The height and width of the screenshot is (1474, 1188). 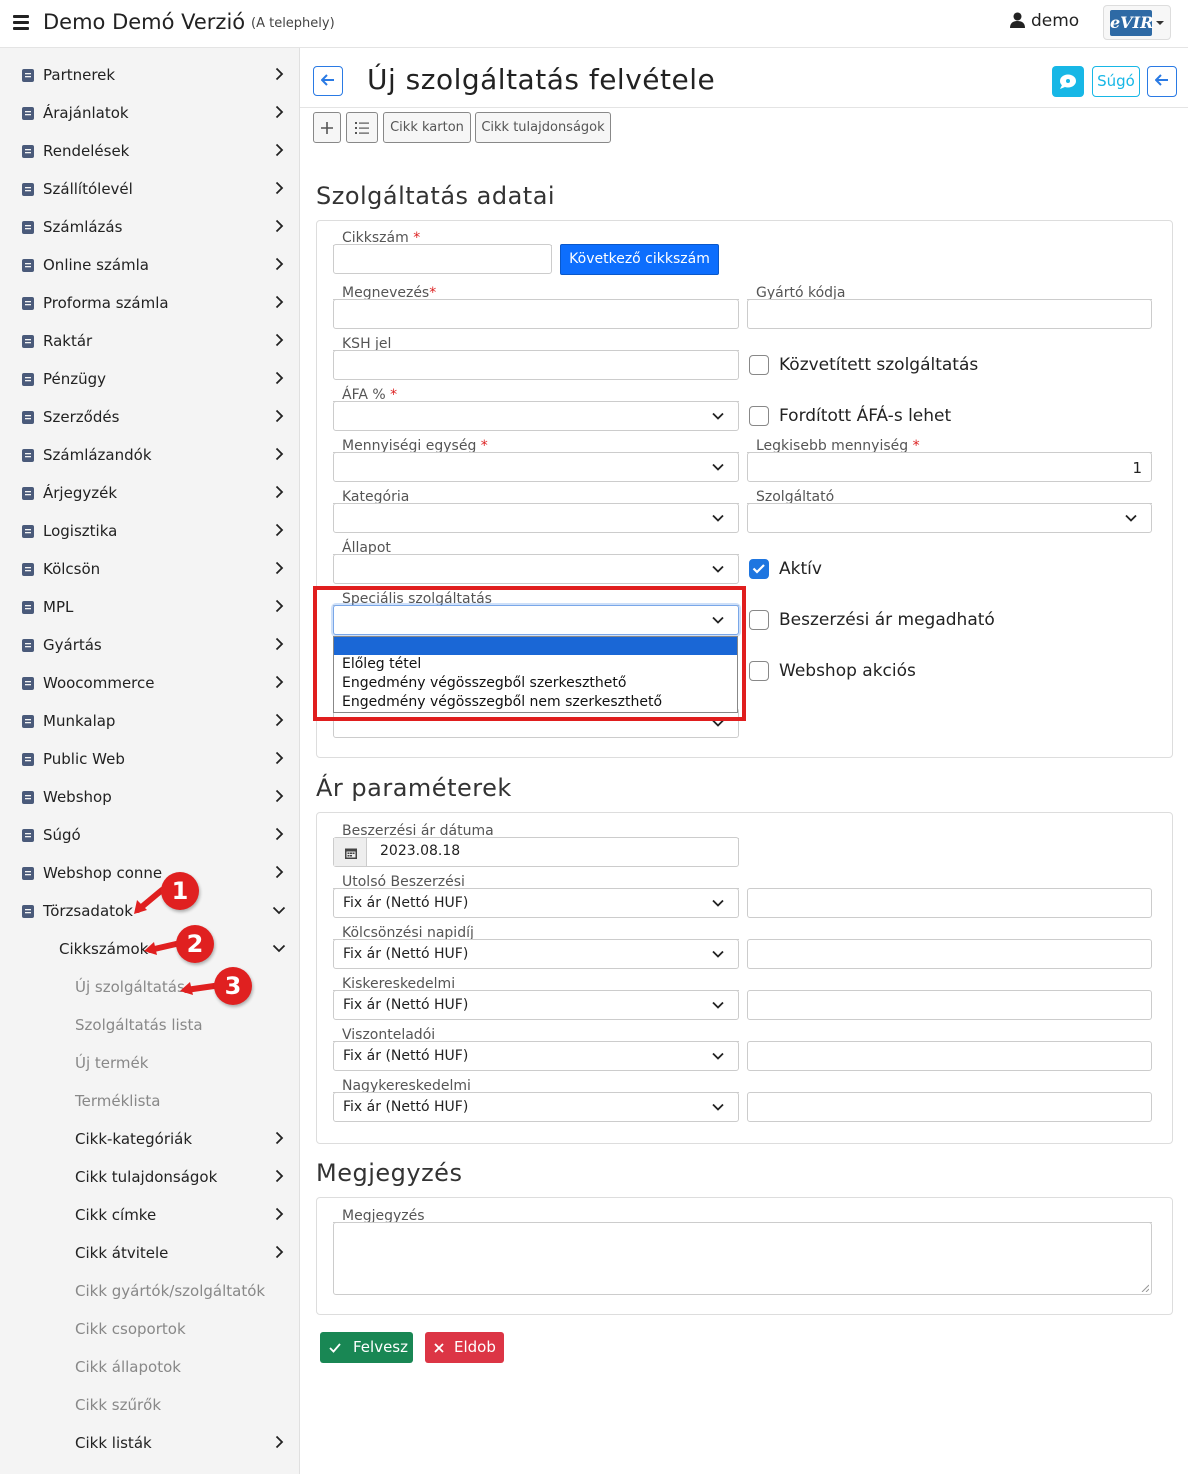 I want to click on cikk-karton-button: Cikk karton, so click(x=427, y=127).